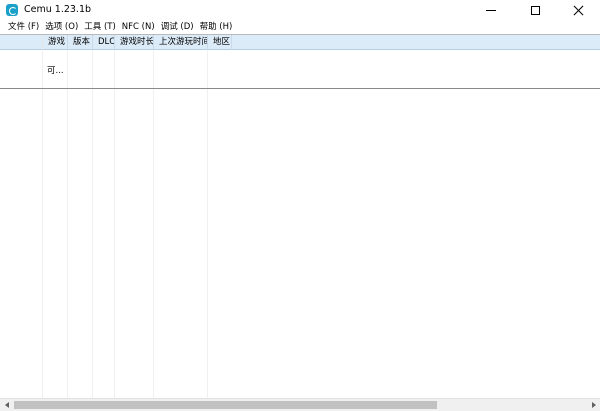 This screenshot has height=411, width=600. What do you see at coordinates (100, 27) in the screenshot?
I see `menu-tools: 工具 (T)` at bounding box center [100, 27].